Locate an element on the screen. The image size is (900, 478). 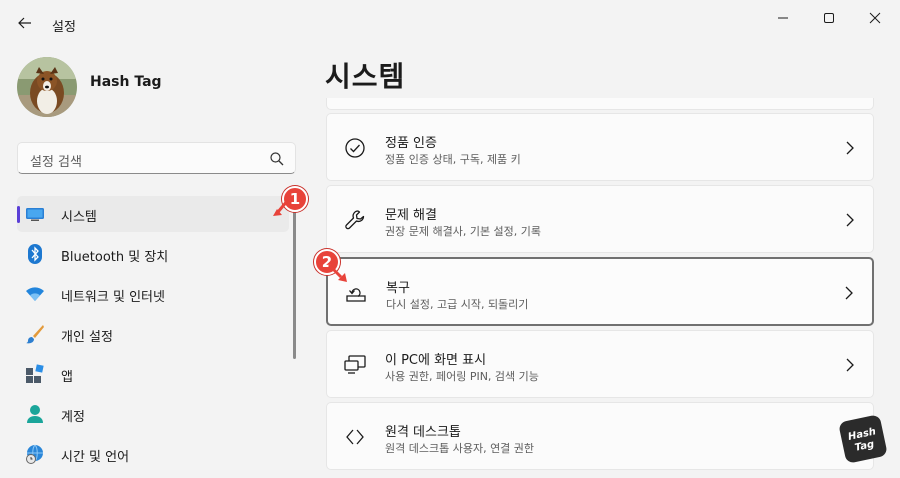
sidebar-item-time-language: 시간 및 언어 is located at coordinates (153, 454).